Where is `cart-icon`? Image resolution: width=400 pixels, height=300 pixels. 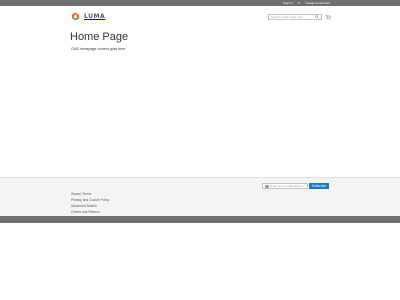 cart-icon is located at coordinates (328, 17).